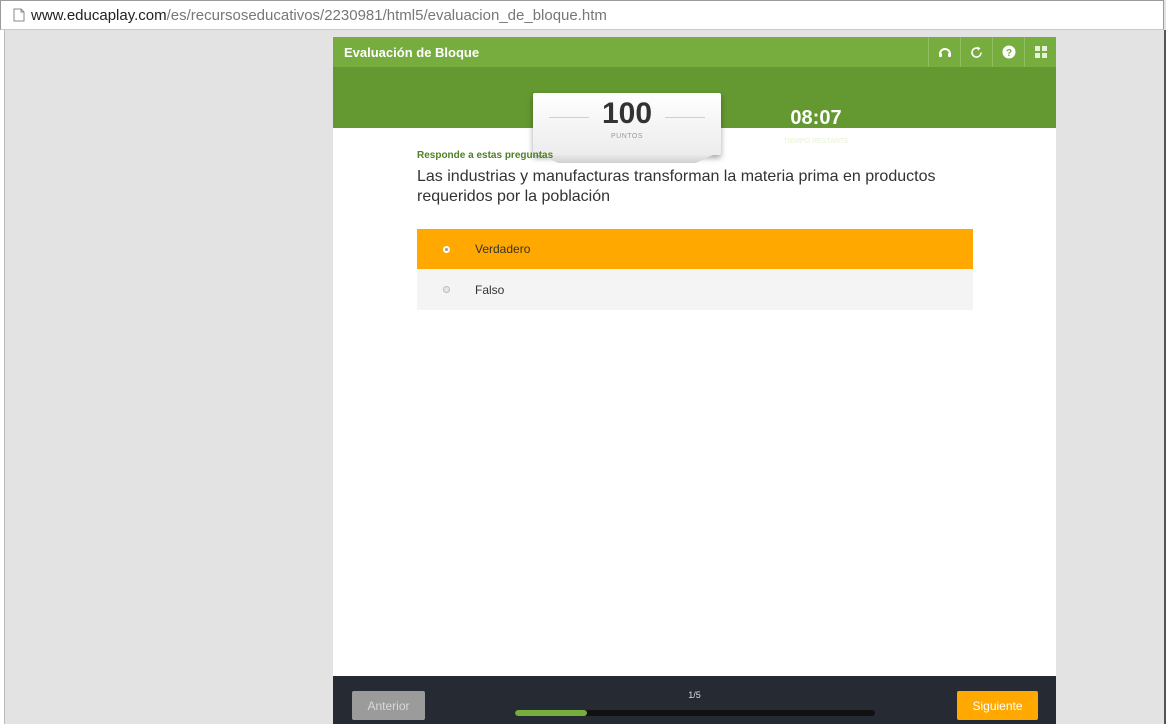 Image resolution: width=1166 pixels, height=724 pixels. What do you see at coordinates (490, 289) in the screenshot?
I see `answer-label: Falso` at bounding box center [490, 289].